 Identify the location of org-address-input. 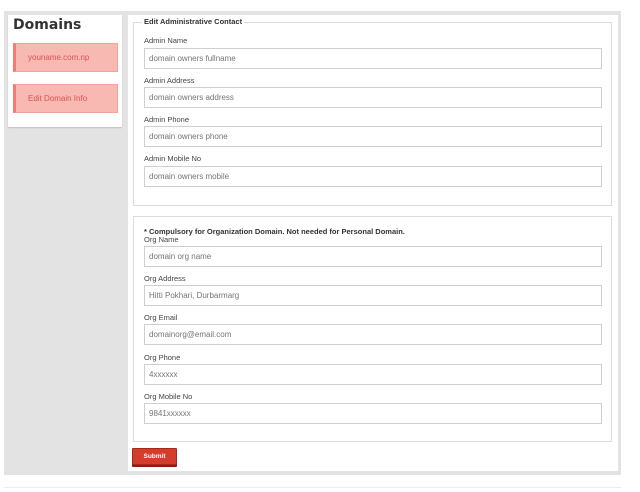
(373, 295).